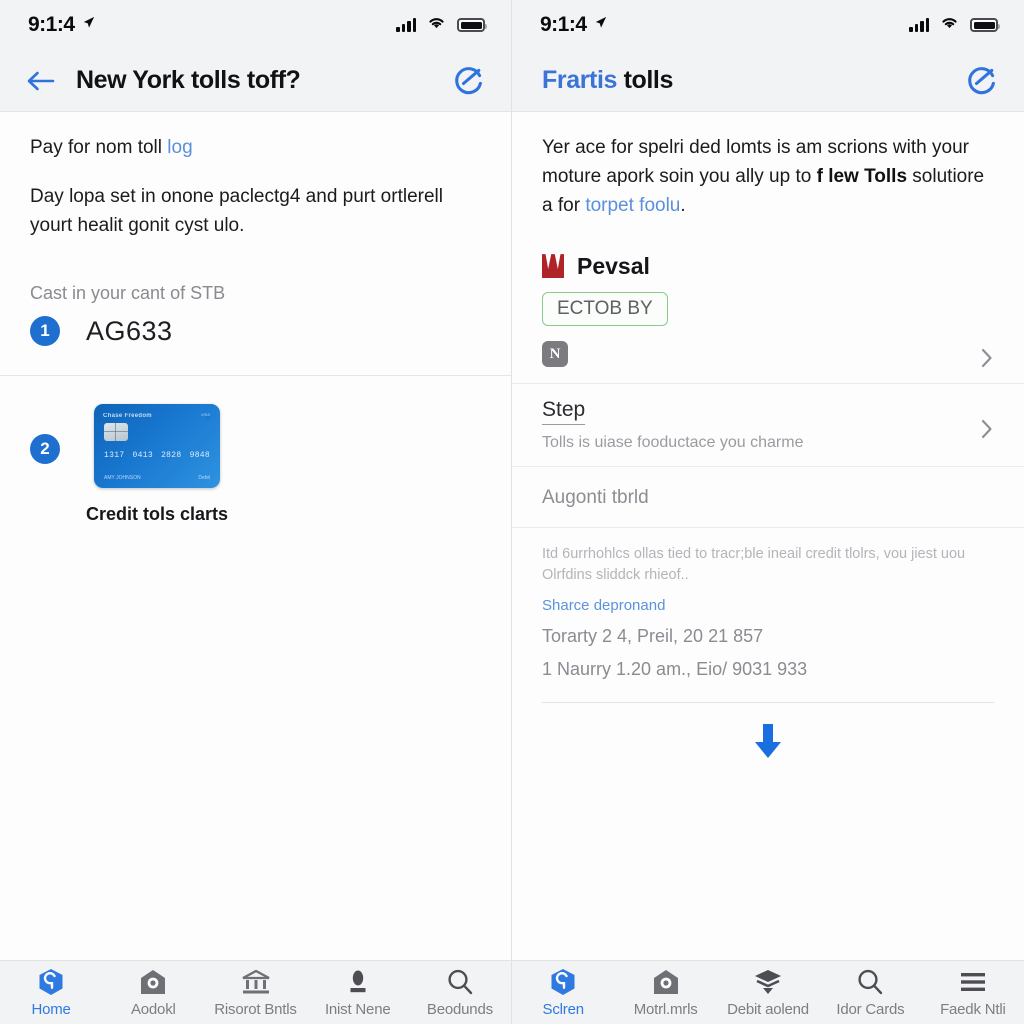 The image size is (1024, 1024). Describe the element at coordinates (51, 1009) in the screenshot. I see `tab-label: Home` at that location.